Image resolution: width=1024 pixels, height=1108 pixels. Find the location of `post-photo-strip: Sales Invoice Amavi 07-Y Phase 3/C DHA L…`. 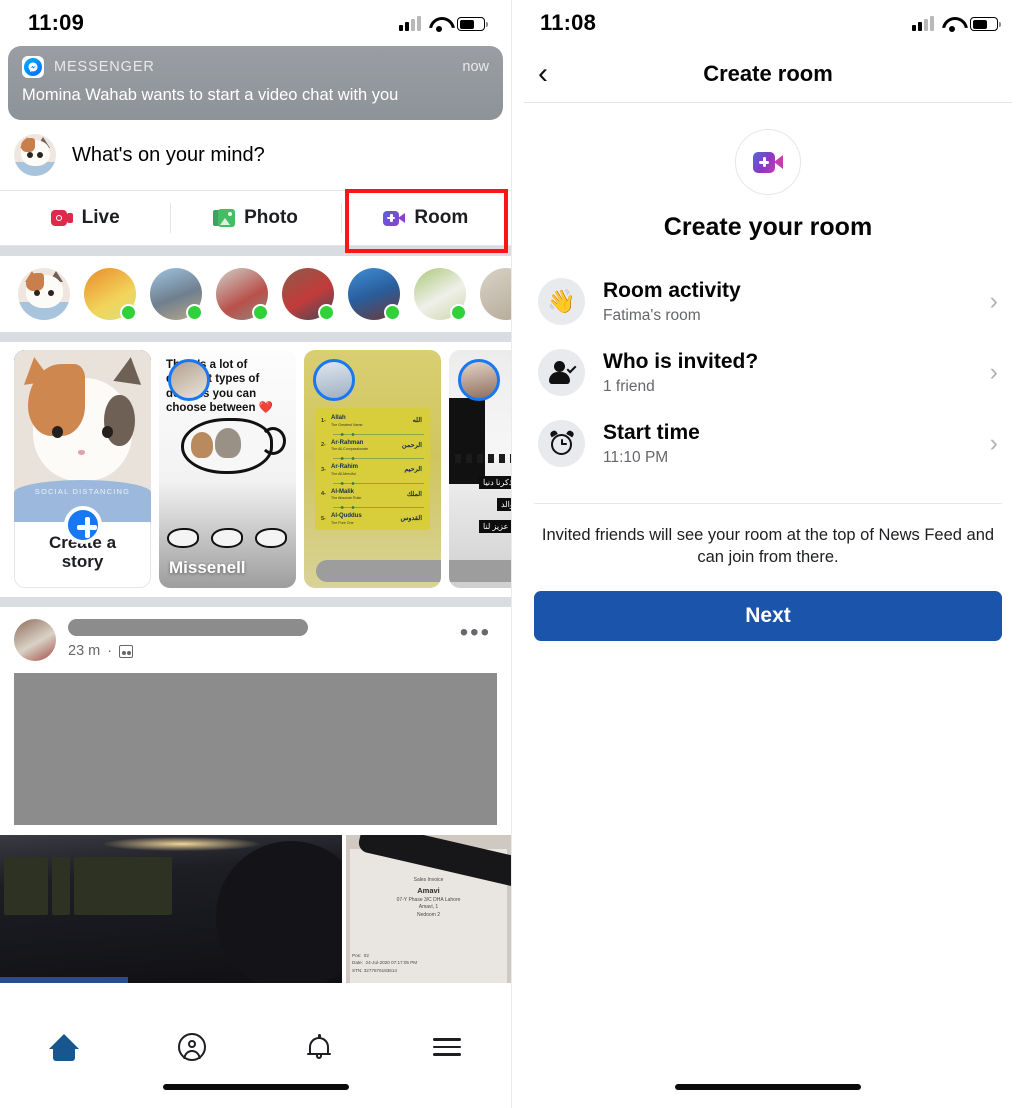

post-photo-strip: Sales Invoice Amavi 07-Y Phase 3/C DHA L… is located at coordinates (255, 909).